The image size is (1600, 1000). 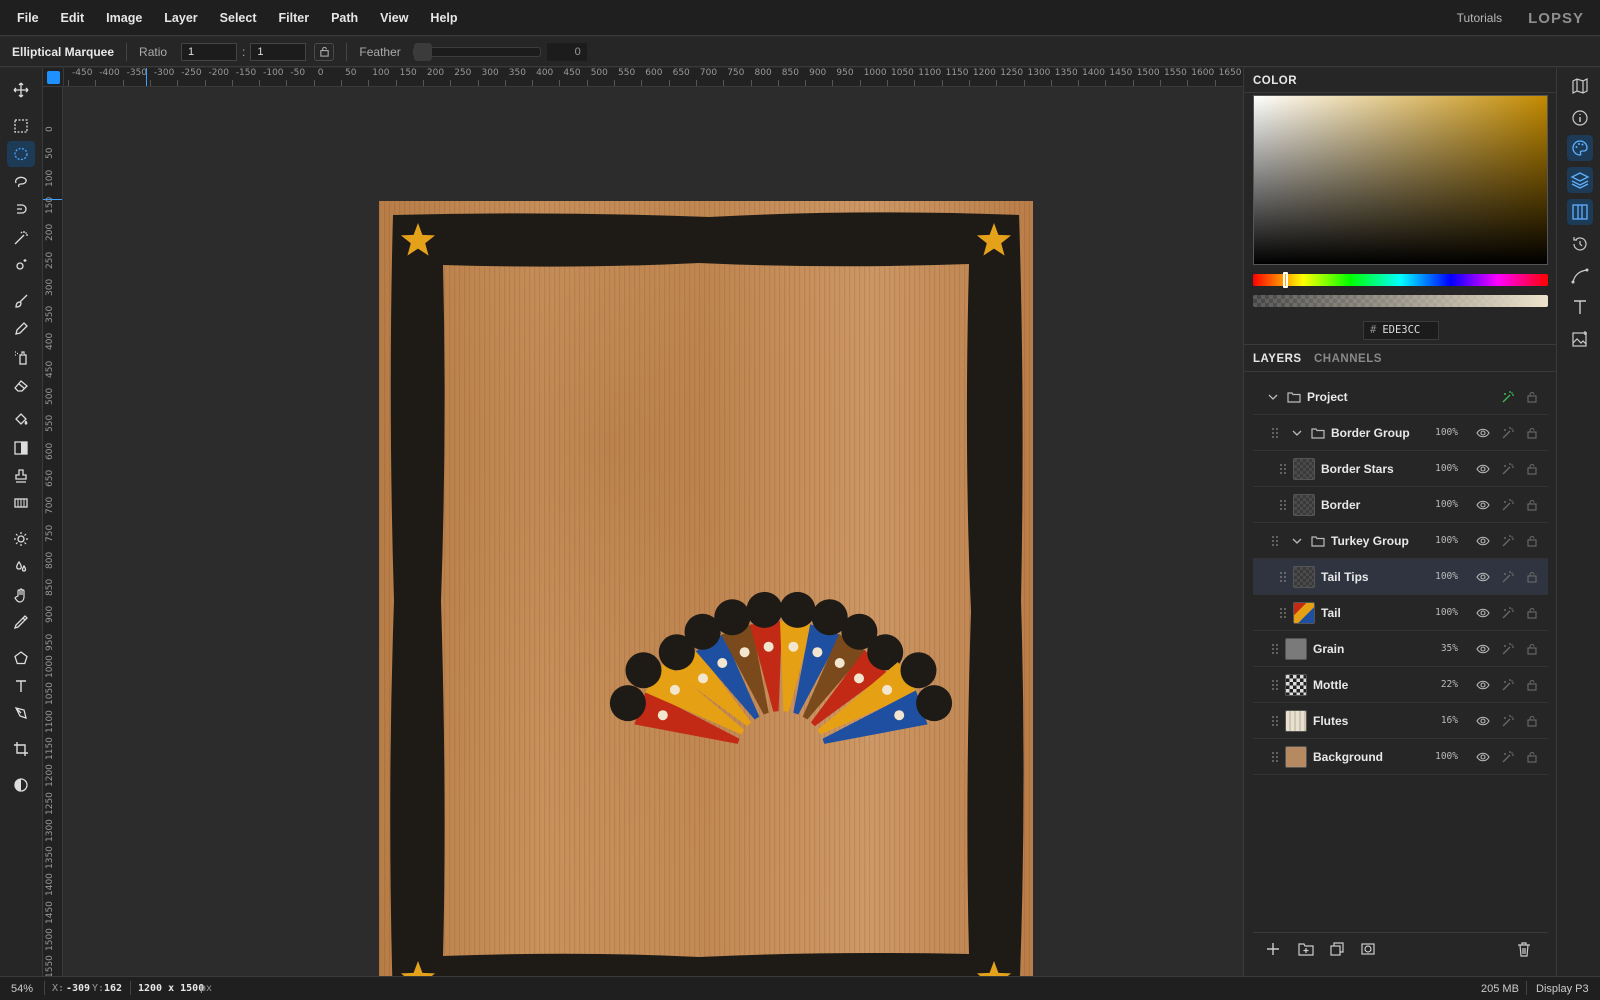 I want to click on color-swap-tool, so click(x=21, y=785).